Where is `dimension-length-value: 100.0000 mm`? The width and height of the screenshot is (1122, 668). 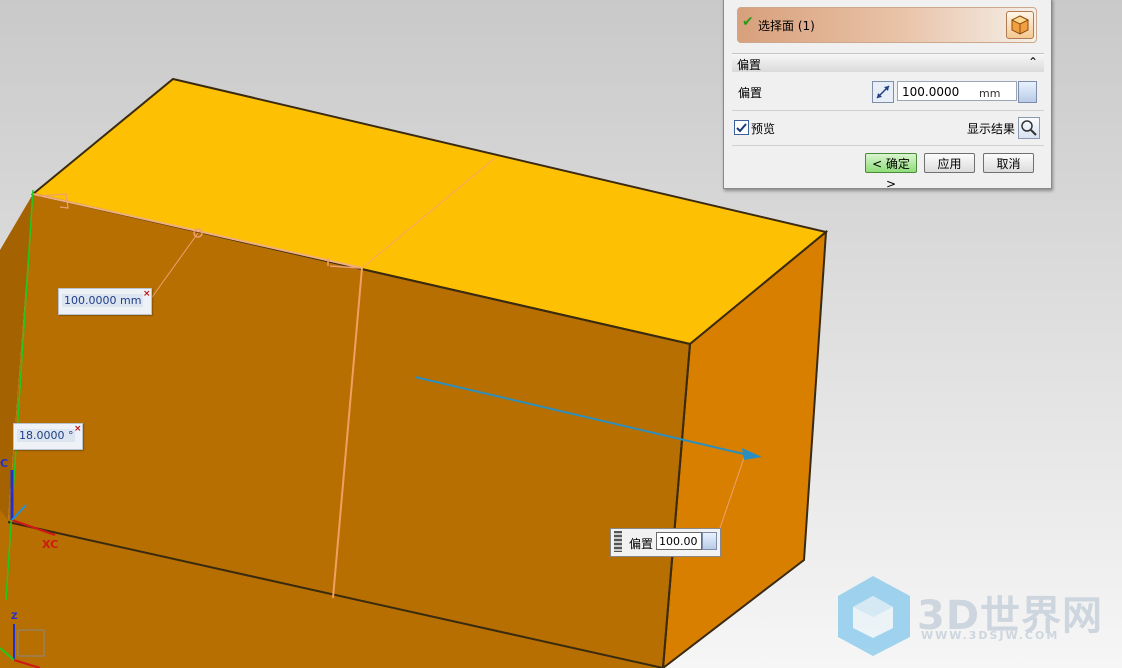
dimension-length-value: 100.0000 mm is located at coordinates (103, 300).